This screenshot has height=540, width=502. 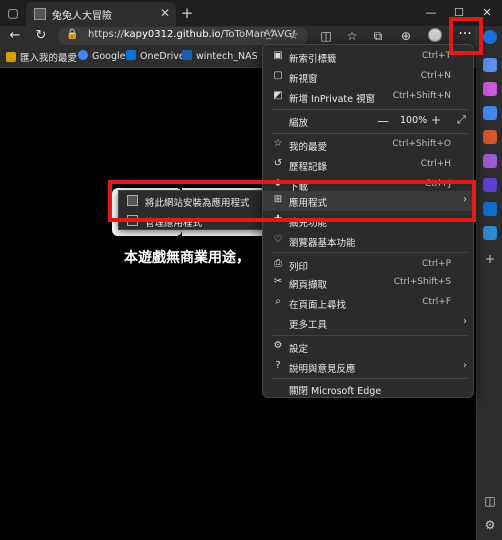 I want to click on favorite-item: OneDrive, so click(x=155, y=56).